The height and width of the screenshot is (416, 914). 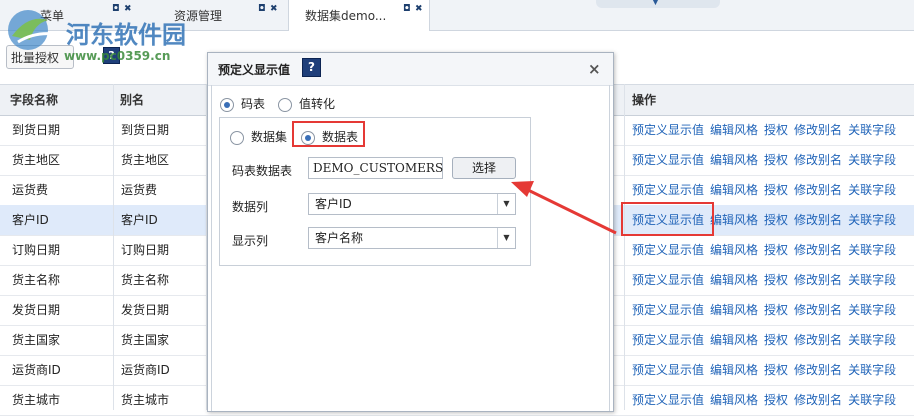 I want to click on cell-alias: 货主名称, so click(x=145, y=280).